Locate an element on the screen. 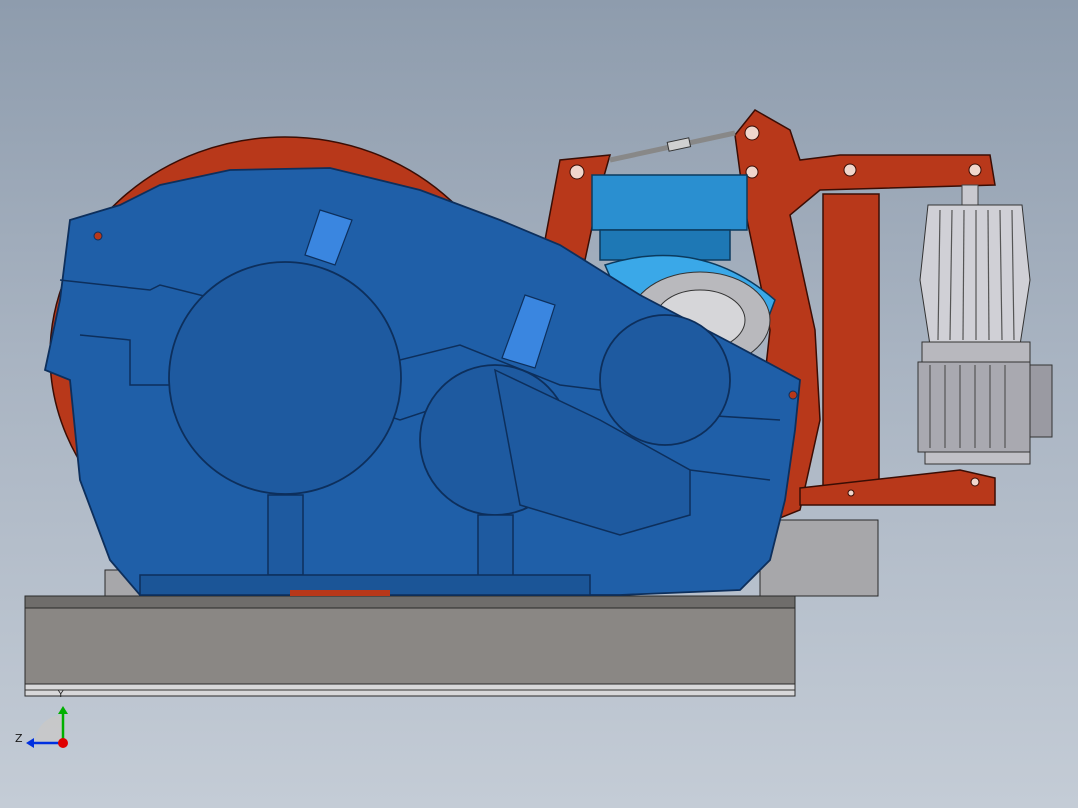 This screenshot has width=1078, height=808. coordinate-triad-icon is located at coordinates (47, 727).